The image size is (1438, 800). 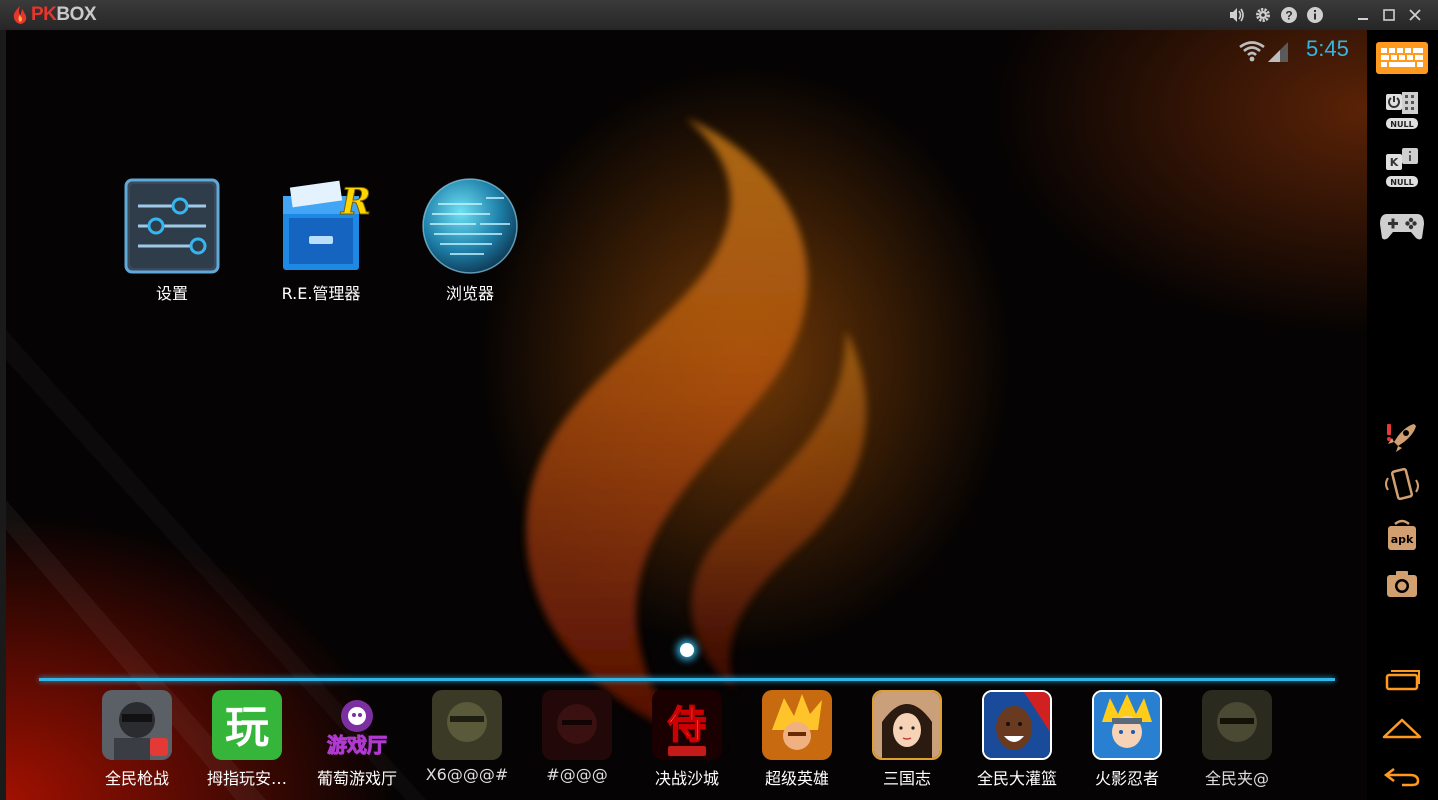 I want to click on svg-text: R, so click(x=355, y=202).